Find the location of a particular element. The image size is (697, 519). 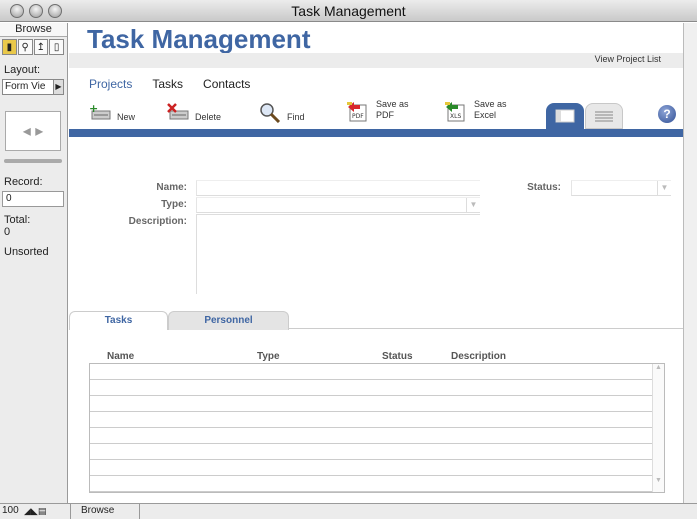

mode-indicator: Browse is located at coordinates (105, 511).